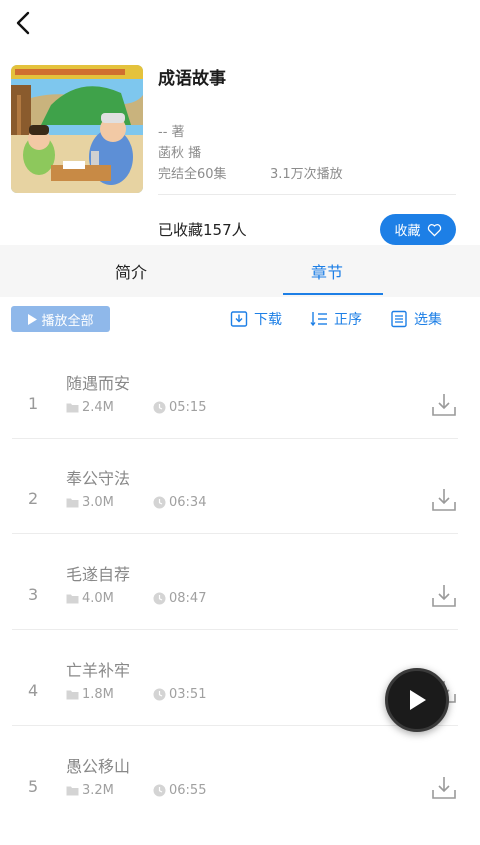 This screenshot has height=845, width=480. What do you see at coordinates (131, 271) in the screenshot?
I see `tab-intro: 简介` at bounding box center [131, 271].